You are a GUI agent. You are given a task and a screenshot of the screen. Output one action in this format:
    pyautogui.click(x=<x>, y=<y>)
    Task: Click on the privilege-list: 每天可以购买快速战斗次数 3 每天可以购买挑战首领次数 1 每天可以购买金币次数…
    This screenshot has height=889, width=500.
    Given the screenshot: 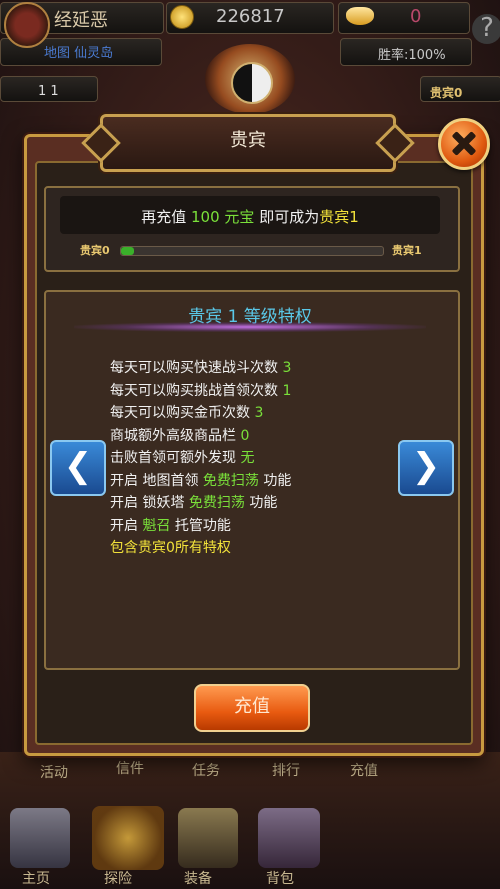 What is the action you would take?
    pyautogui.click(x=200, y=458)
    